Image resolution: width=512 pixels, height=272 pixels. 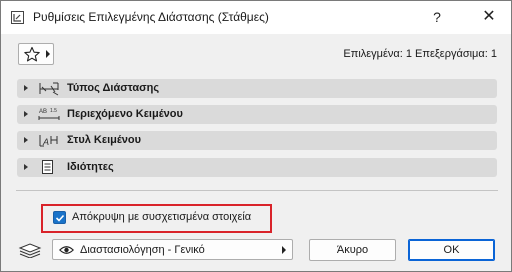 I want to click on view-select-value: Διαστασιολόγηση - Γενικό, so click(x=142, y=250).